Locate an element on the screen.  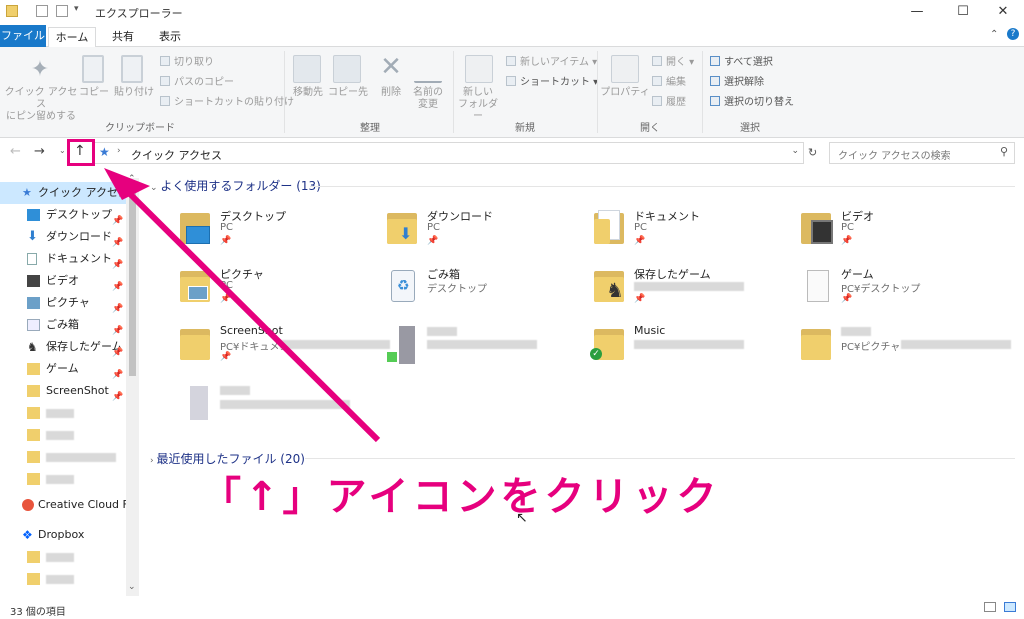
annotation-text: 「↑」アイコンをクリック is located at coordinates (461, 497).